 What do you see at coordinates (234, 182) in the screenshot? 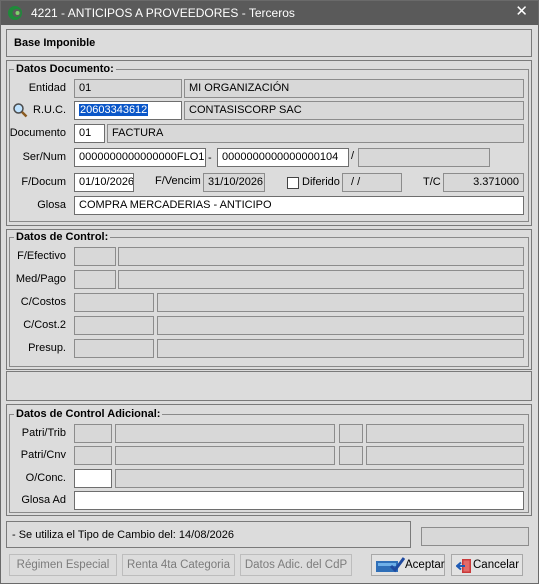
I see `fvencim-field: 31/10/2026` at bounding box center [234, 182].